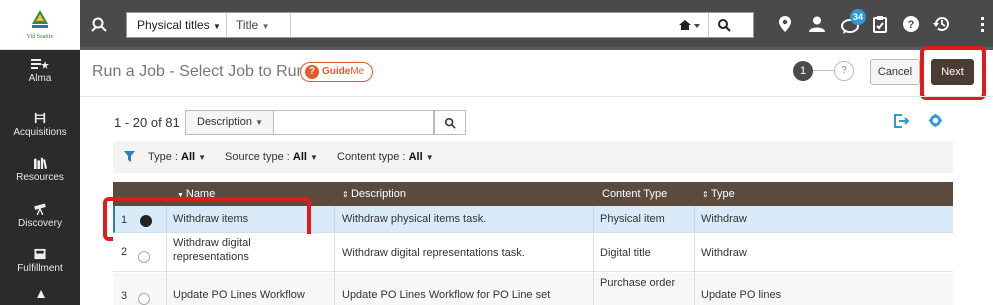  I want to click on job-content-type: Purchase order, so click(638, 283).